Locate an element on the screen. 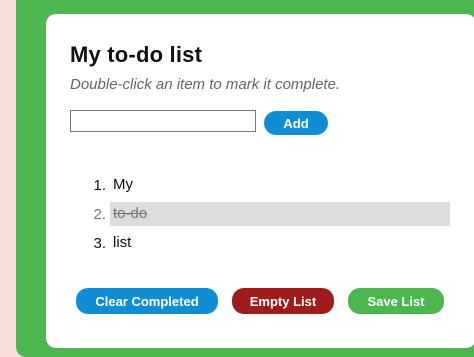 The image size is (474, 357). todo-item-number: 3. is located at coordinates (99, 243).